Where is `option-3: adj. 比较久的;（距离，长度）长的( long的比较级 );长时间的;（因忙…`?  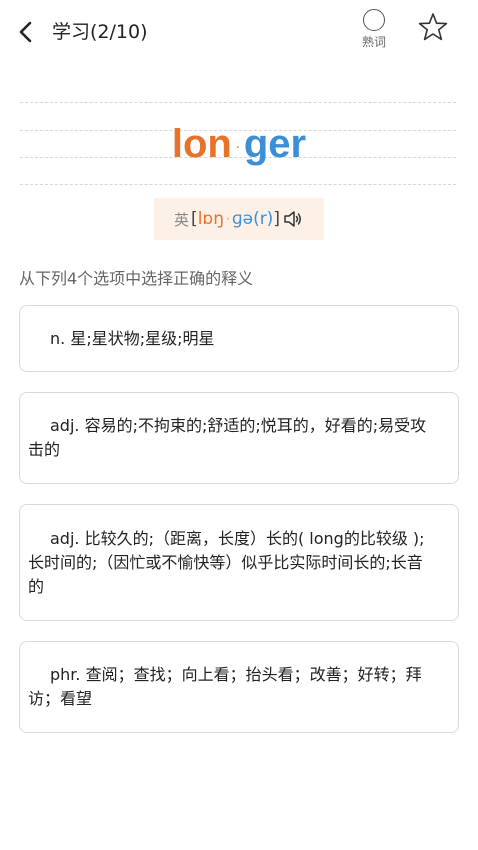 option-3: adj. 比较久的;（距离，长度）长的( long的比较级 );长时间的;（因忙… is located at coordinates (239, 562).